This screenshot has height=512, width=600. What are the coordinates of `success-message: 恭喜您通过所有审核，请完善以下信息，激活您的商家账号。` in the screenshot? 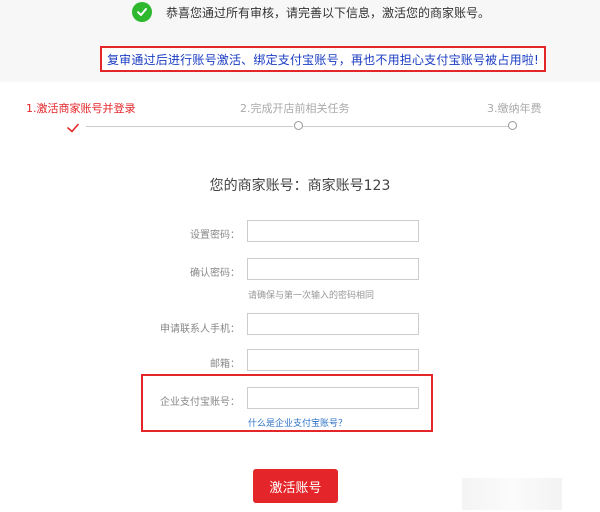 It's located at (328, 12).